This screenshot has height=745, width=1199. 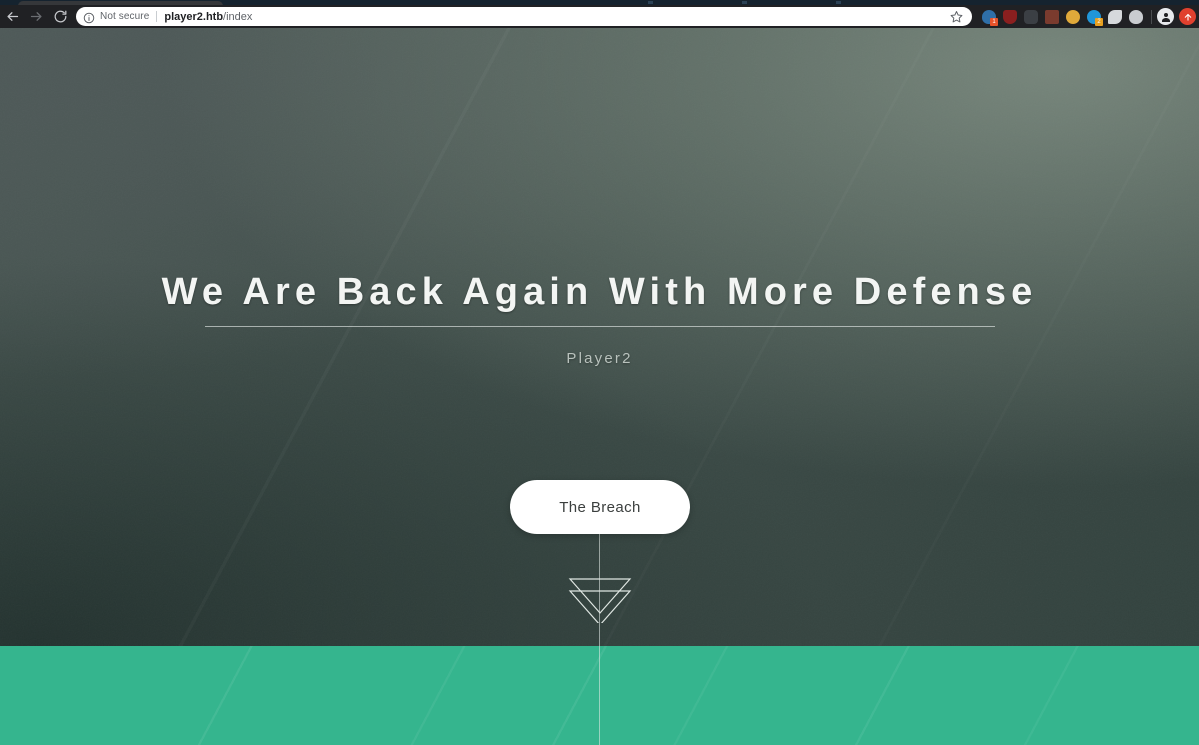 What do you see at coordinates (1099, 22) in the screenshot?
I see `hacktools-badge: 2` at bounding box center [1099, 22].